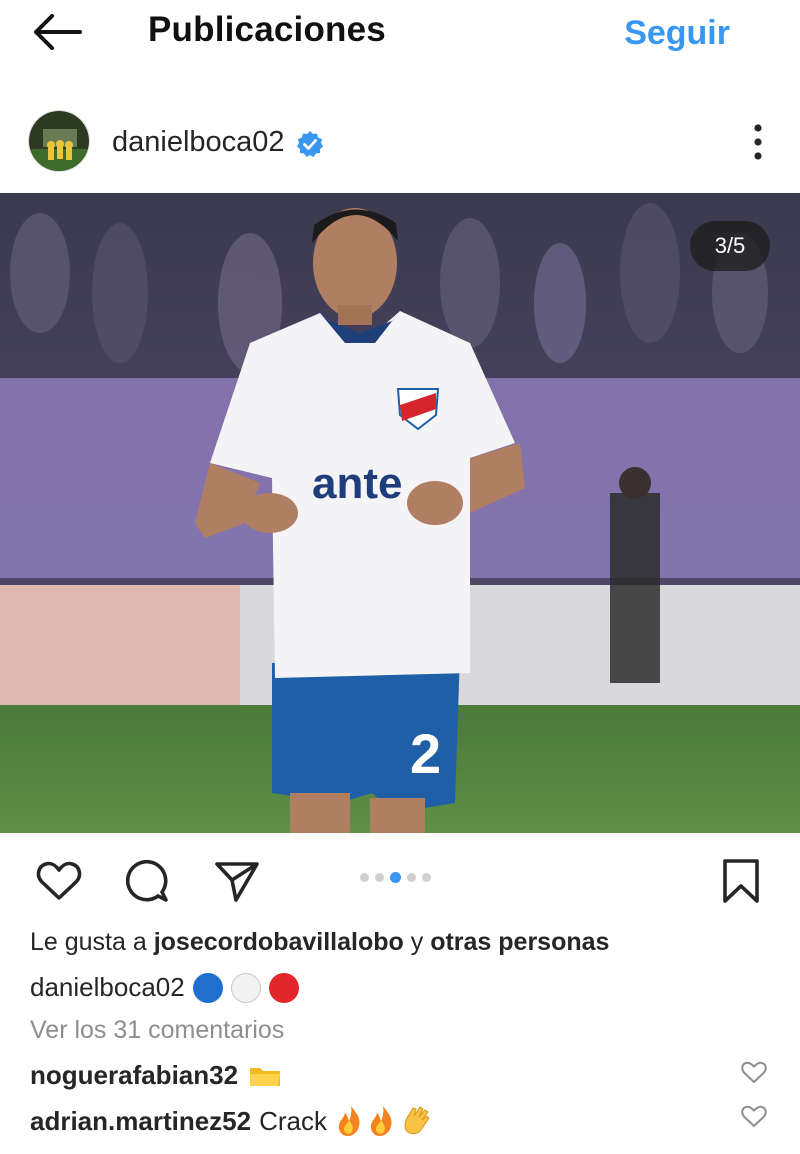 This screenshot has height=1154, width=800. I want to click on blue-circle-emoji, so click(207, 987).